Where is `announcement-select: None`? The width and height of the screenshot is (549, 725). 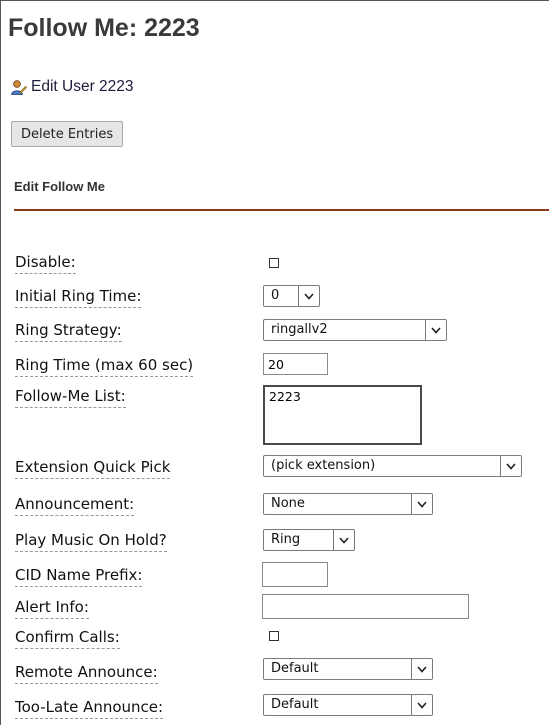
announcement-select: None is located at coordinates (348, 504).